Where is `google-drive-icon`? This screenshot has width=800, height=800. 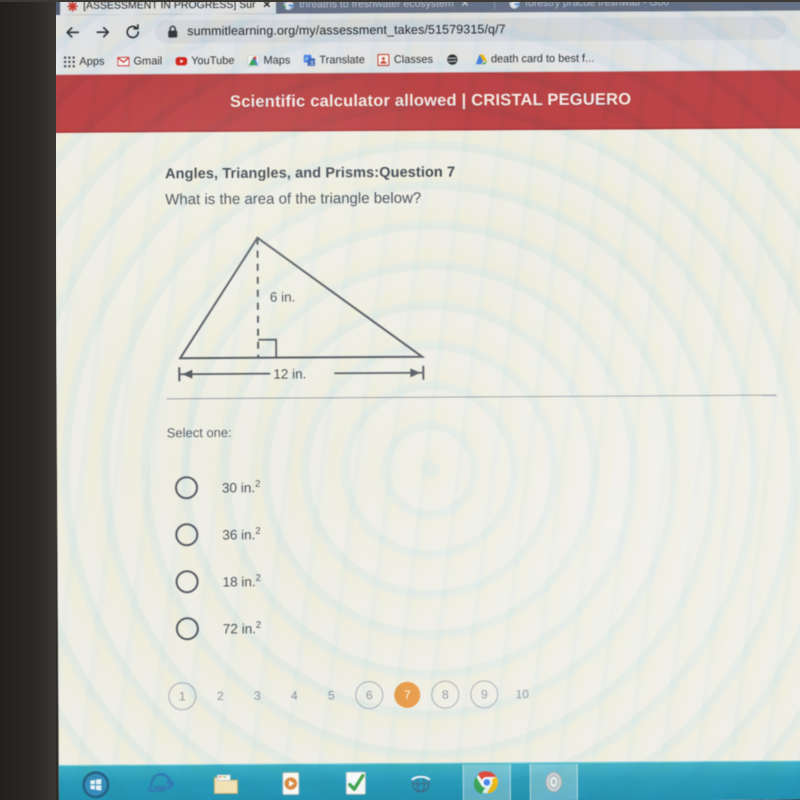
google-drive-icon is located at coordinates (481, 58).